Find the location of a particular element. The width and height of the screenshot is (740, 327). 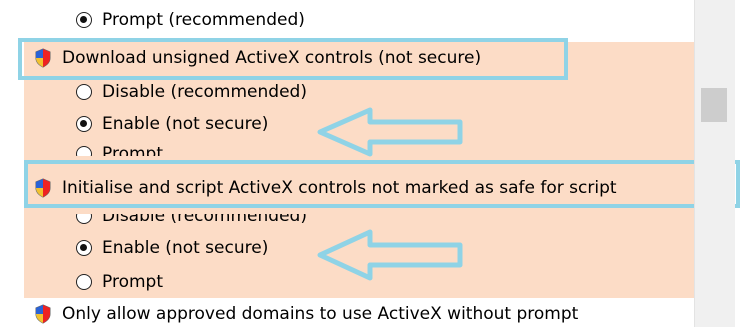

scrollbar-thumb is located at coordinates (714, 105).